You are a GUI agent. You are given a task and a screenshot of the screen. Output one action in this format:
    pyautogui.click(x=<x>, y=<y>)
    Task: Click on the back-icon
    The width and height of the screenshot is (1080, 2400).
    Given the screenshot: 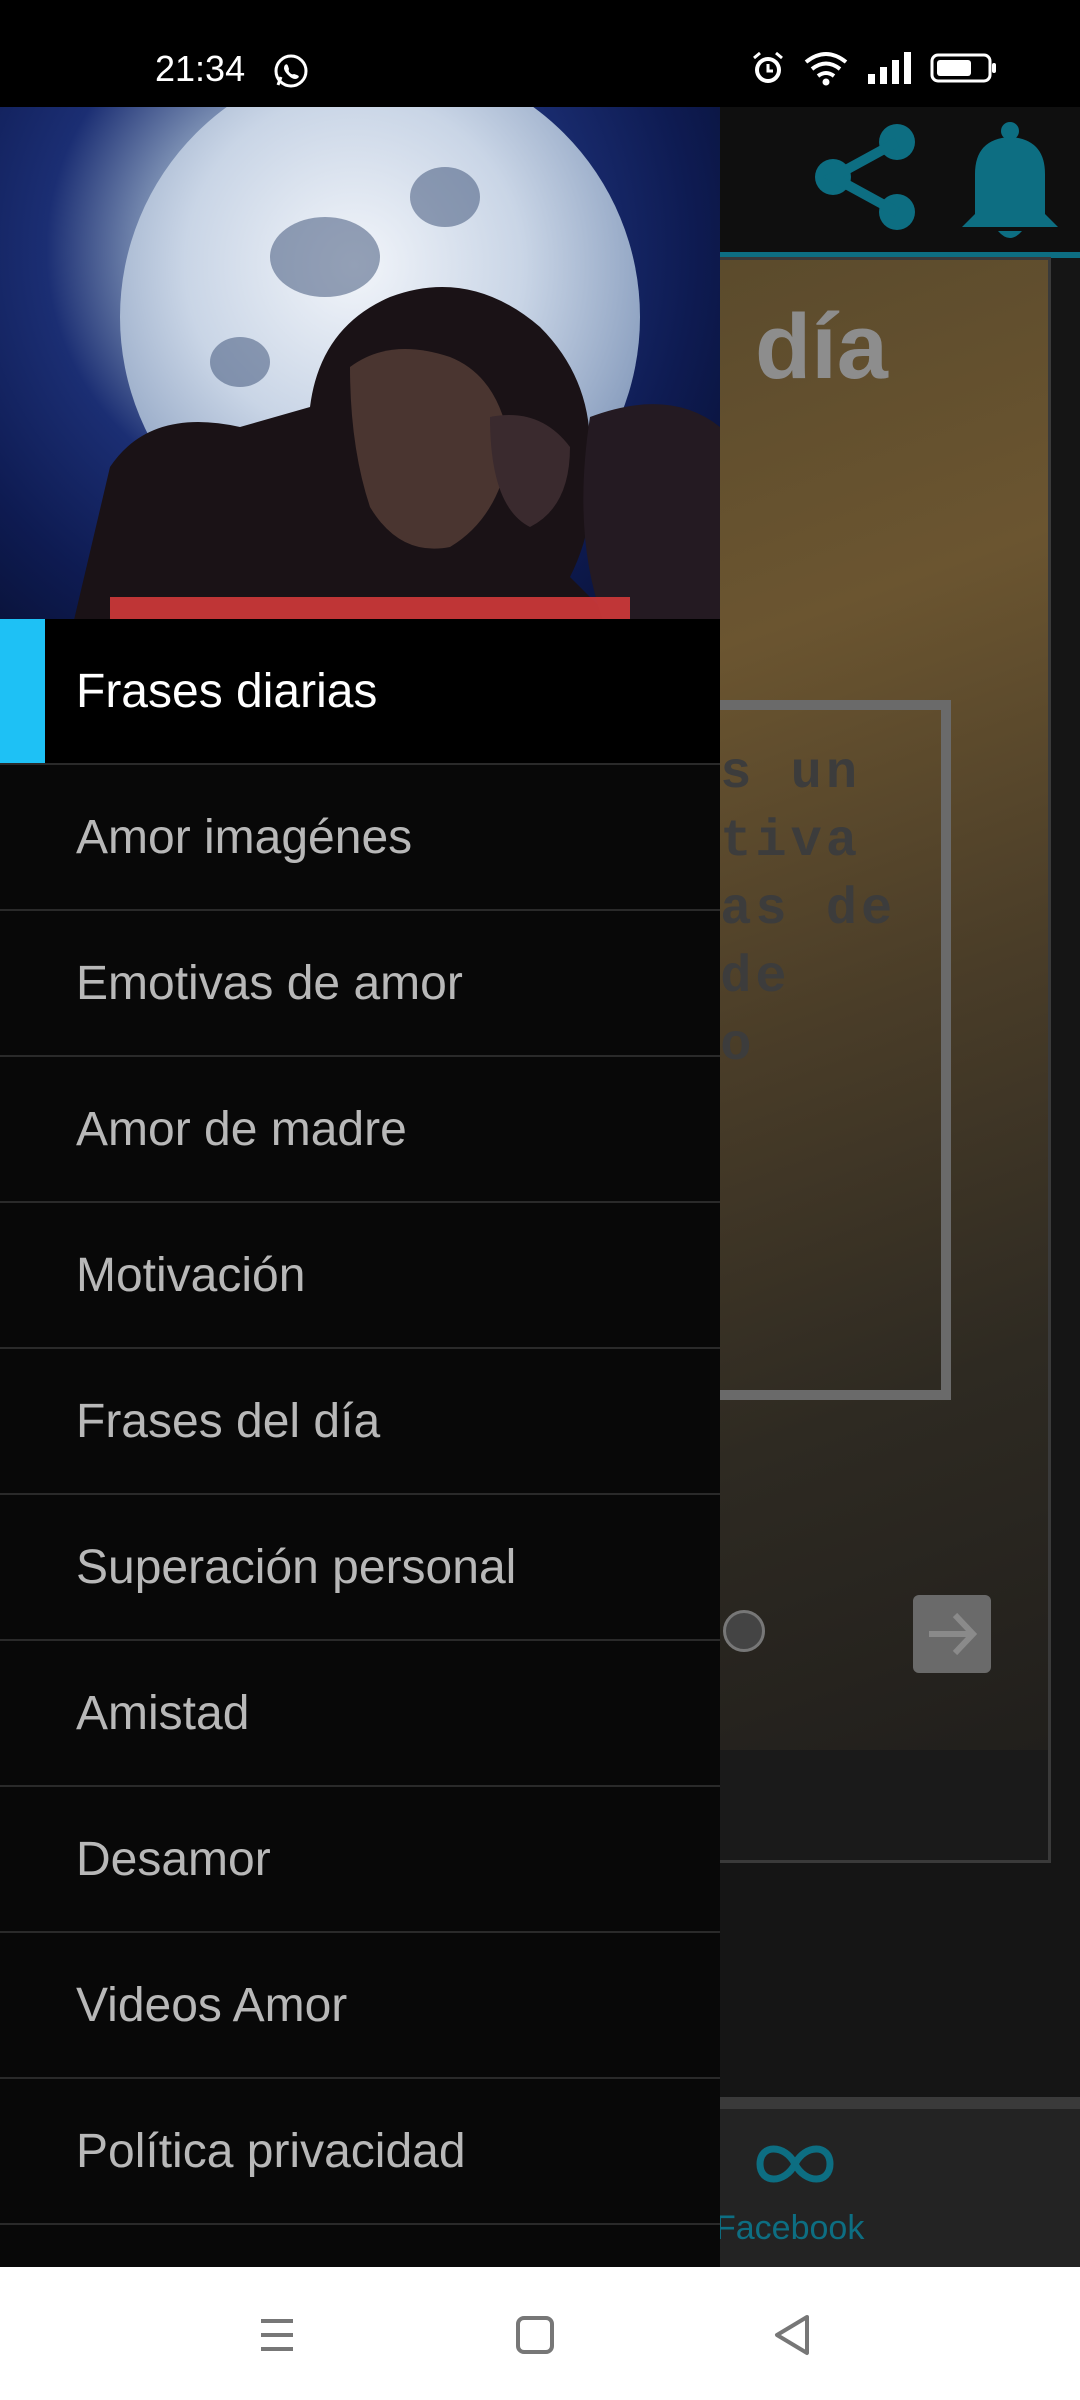 What is the action you would take?
    pyautogui.click(x=793, y=2335)
    